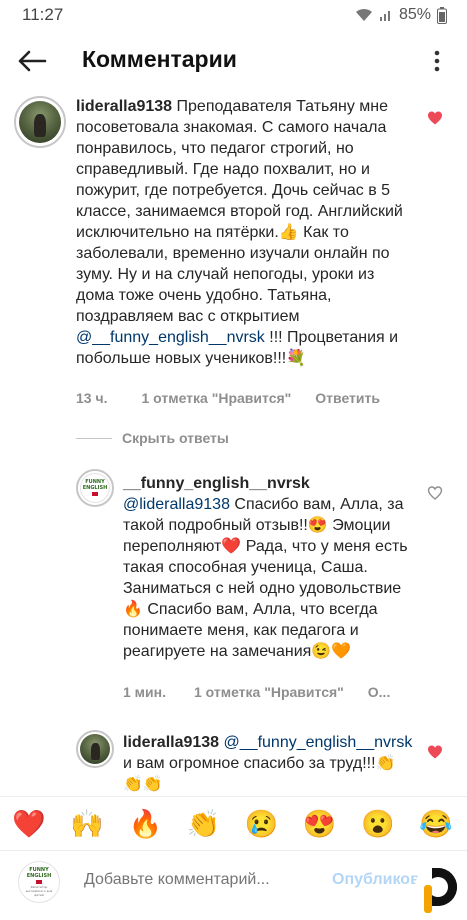 Image resolution: width=467 pixels, height=920 pixels. I want to click on status-bar: 11:27 85%, so click(233, 15).